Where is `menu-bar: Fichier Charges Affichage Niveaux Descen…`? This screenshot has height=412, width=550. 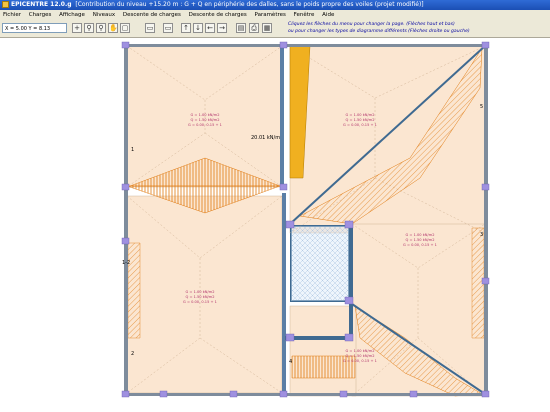 menu-bar: Fichier Charges Affichage Niveaux Descen… is located at coordinates (275, 15).